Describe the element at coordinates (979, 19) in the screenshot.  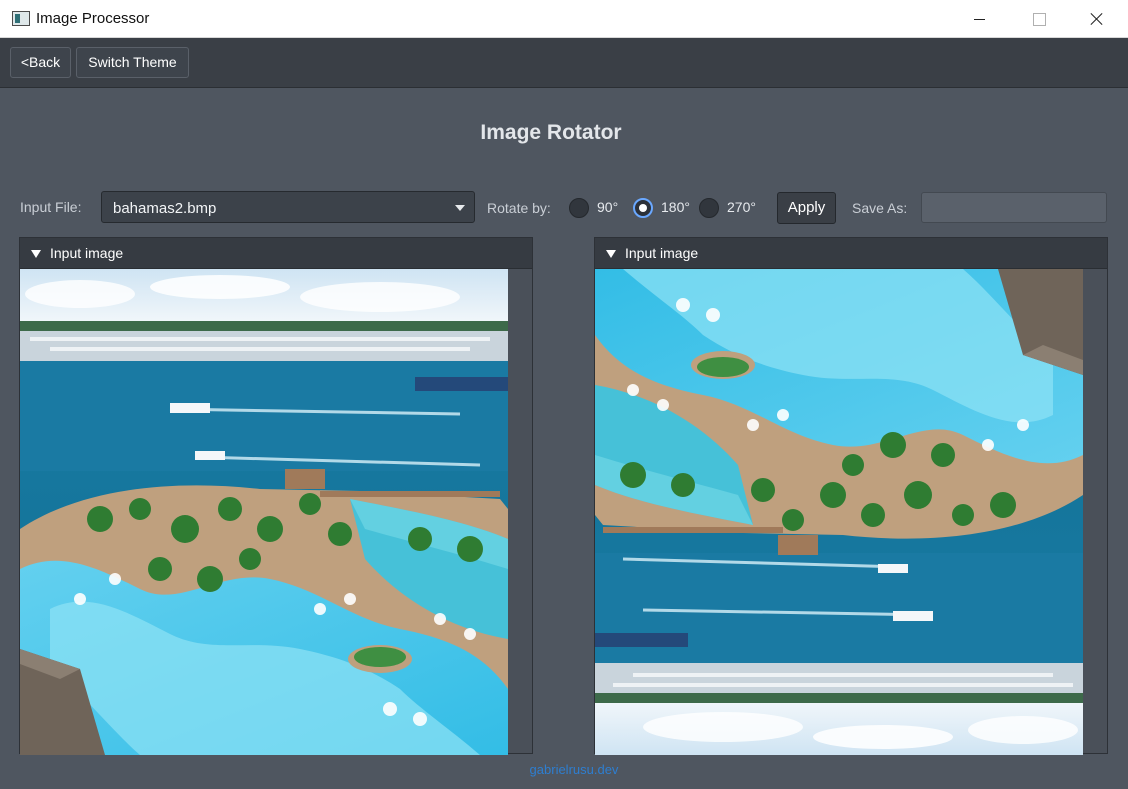
I see `minimize-button` at that location.